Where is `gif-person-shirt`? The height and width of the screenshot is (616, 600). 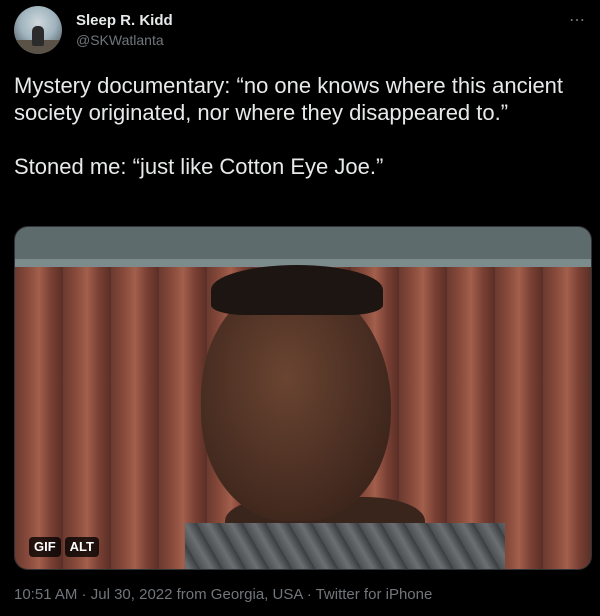 gif-person-shirt is located at coordinates (345, 546).